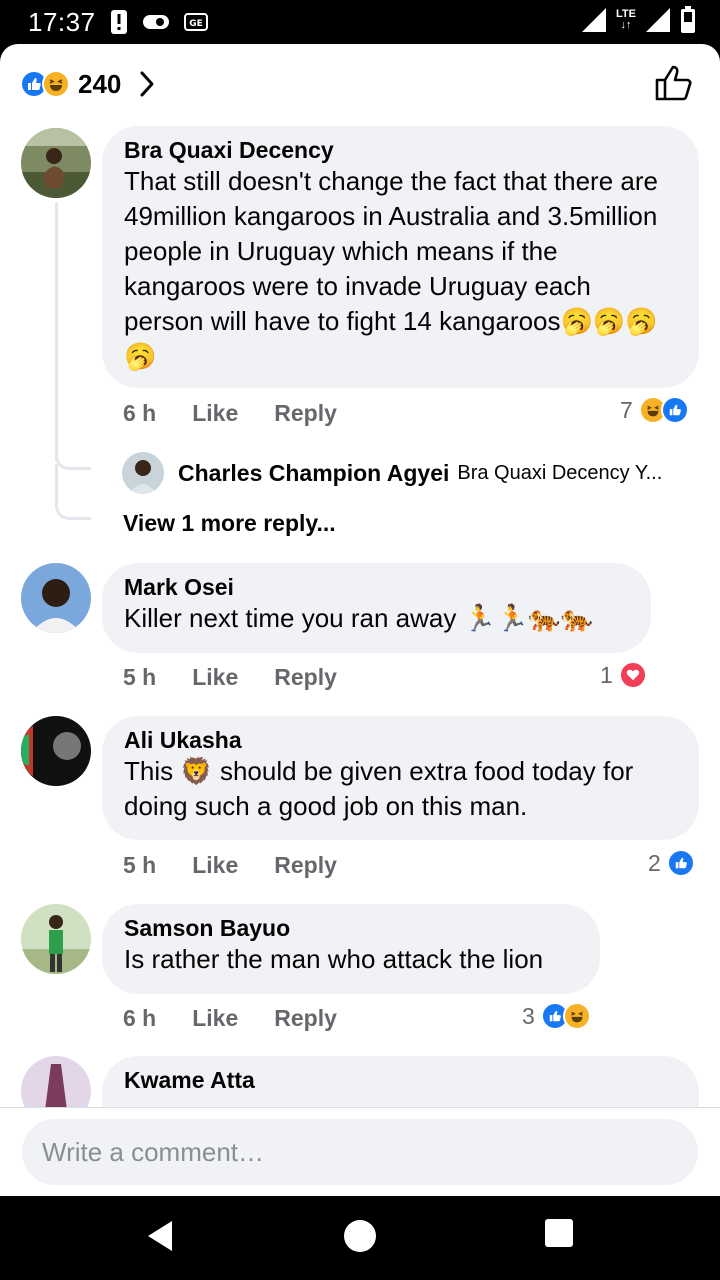 This screenshot has width=720, height=1280. What do you see at coordinates (156, 22) in the screenshot?
I see `toggle-icon` at bounding box center [156, 22].